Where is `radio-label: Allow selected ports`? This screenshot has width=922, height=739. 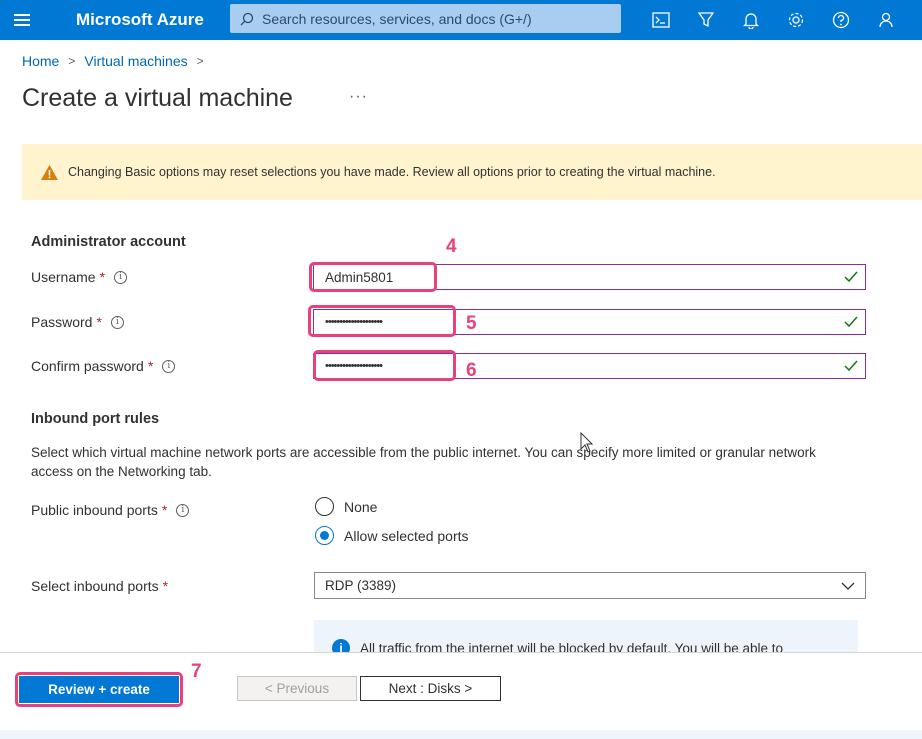
radio-label: Allow selected ports is located at coordinates (406, 535).